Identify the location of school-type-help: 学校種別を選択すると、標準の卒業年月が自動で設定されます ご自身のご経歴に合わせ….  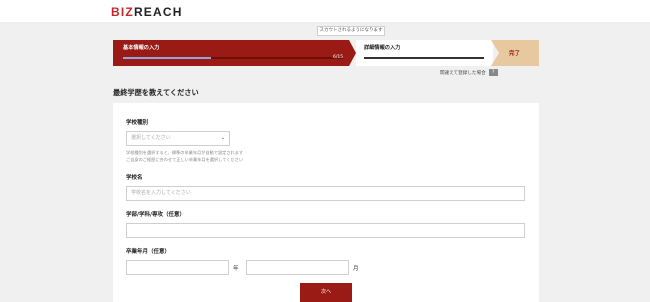
(246, 157).